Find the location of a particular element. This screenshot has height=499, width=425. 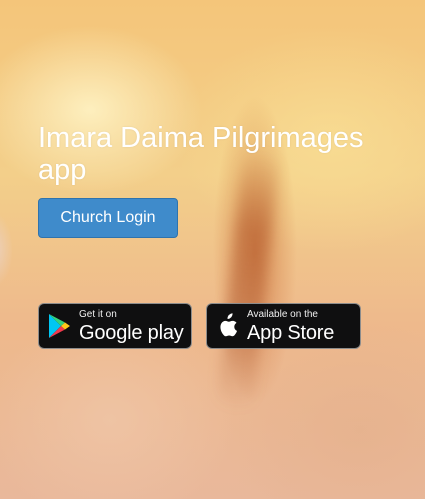

google-play-badge: Get it on Google play is located at coordinates (115, 326).